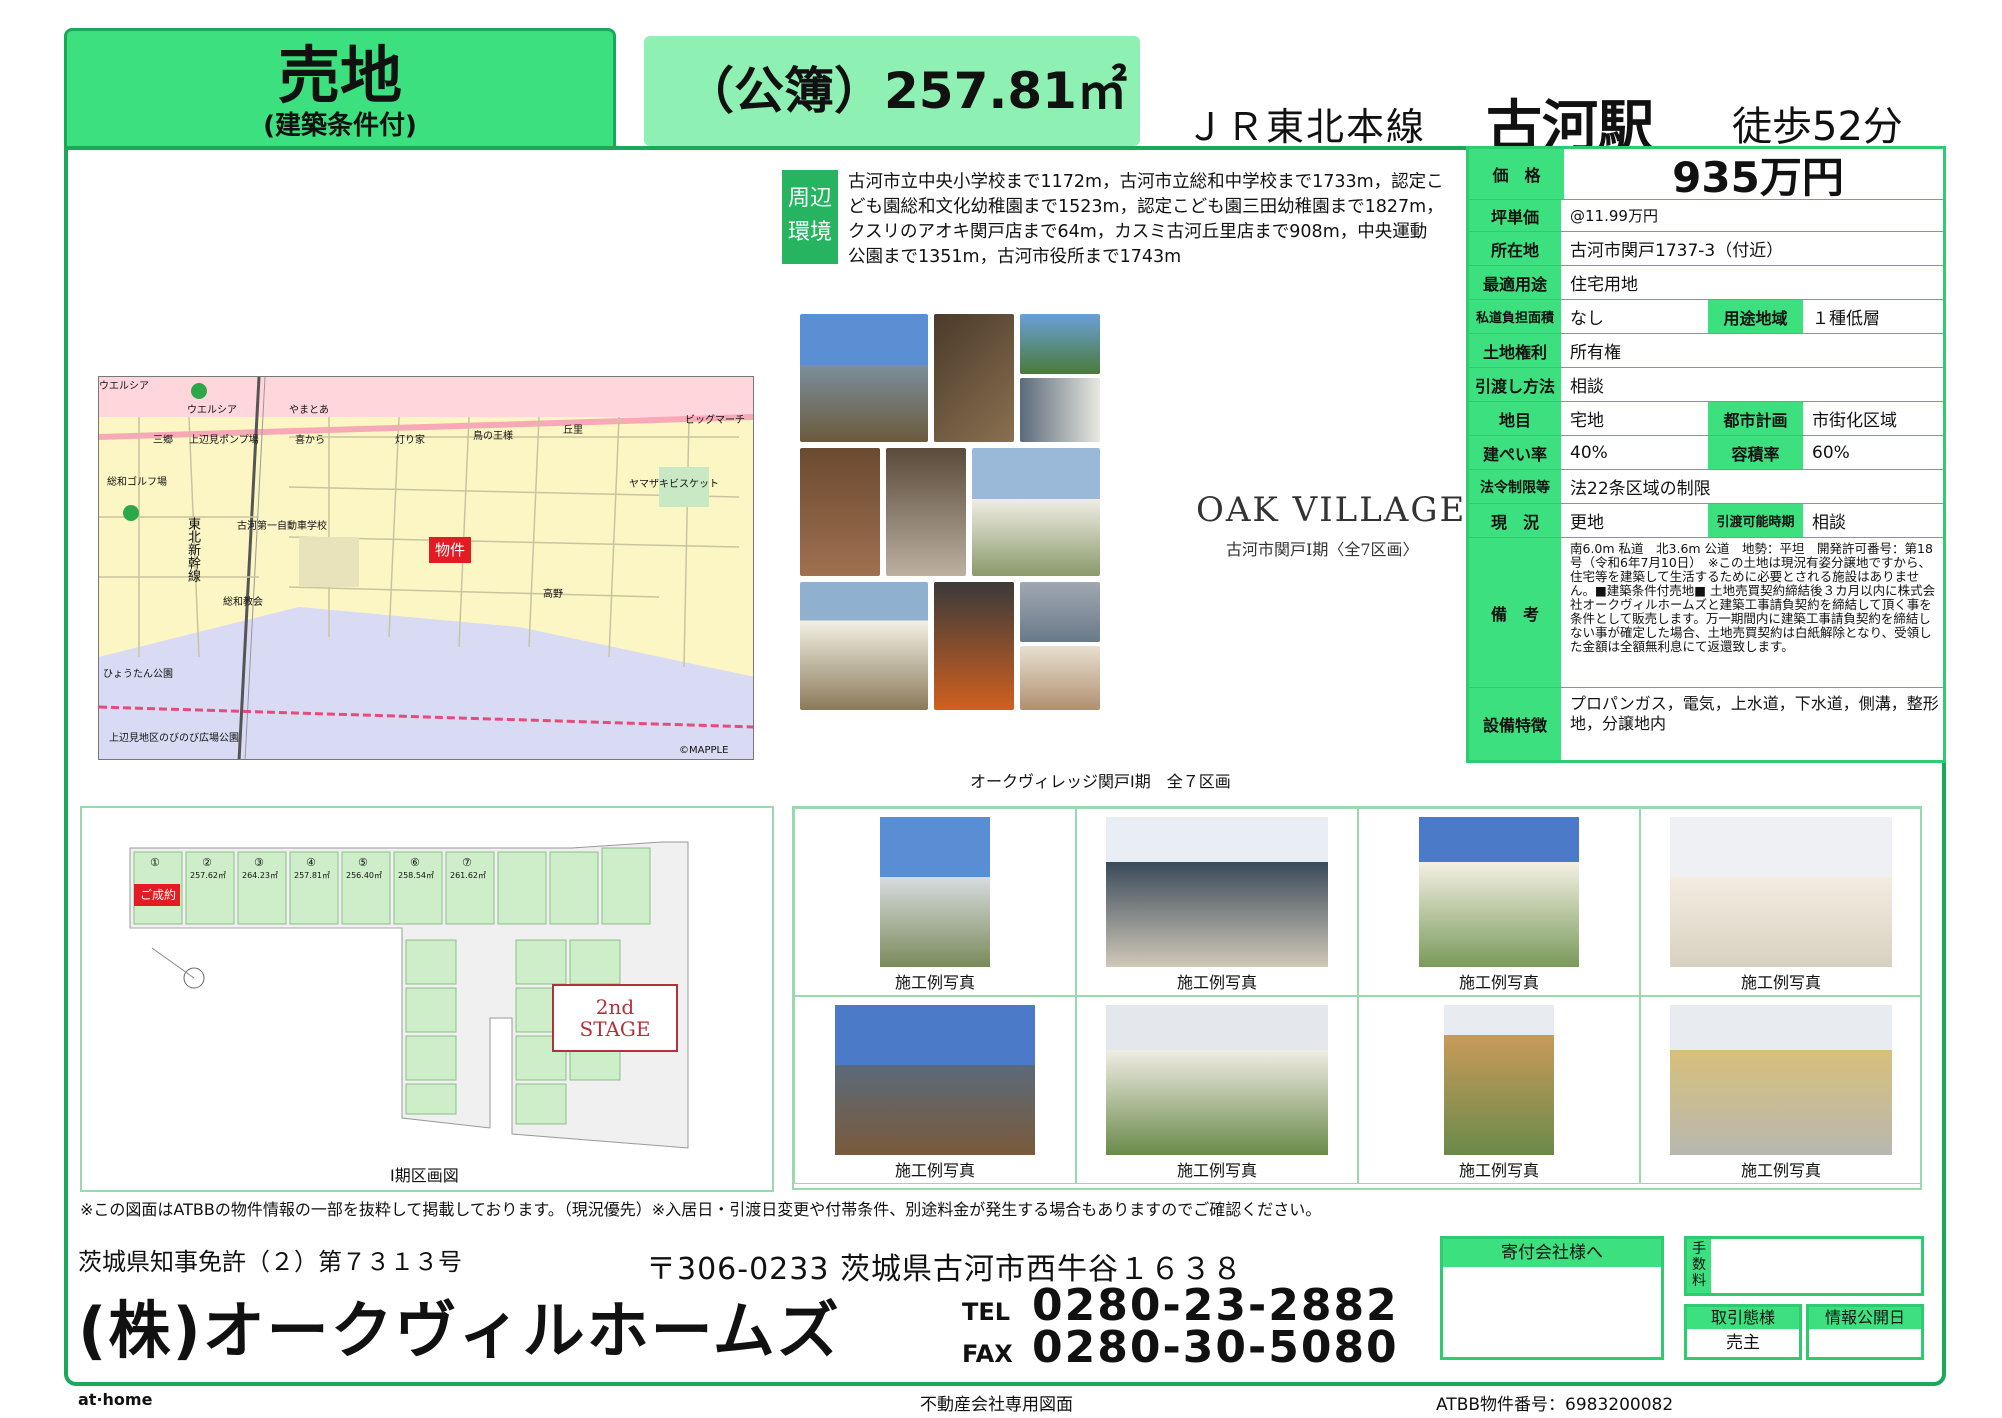  I want to click on map-label-6: 灯り家, so click(410, 440).